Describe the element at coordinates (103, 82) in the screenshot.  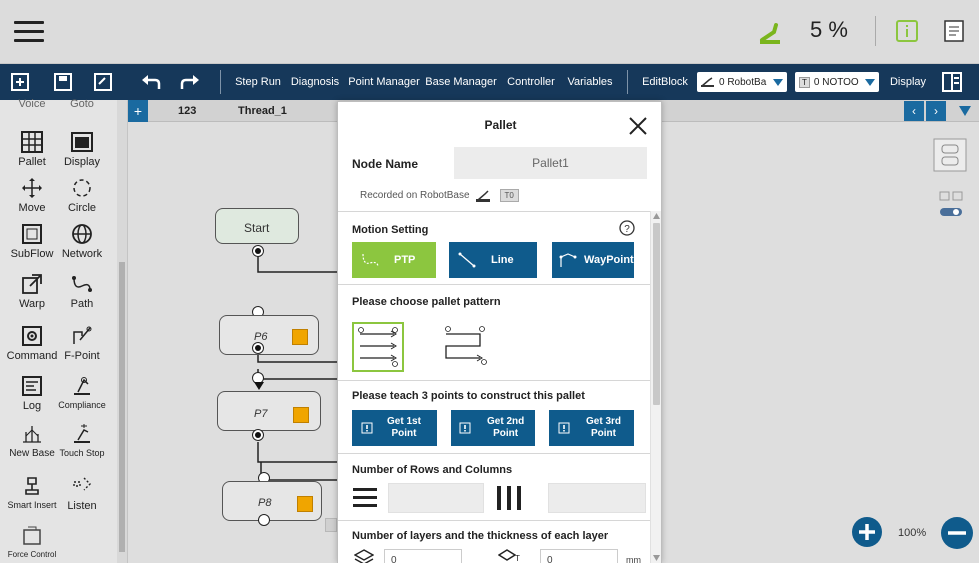
I see `save-as-icon` at that location.